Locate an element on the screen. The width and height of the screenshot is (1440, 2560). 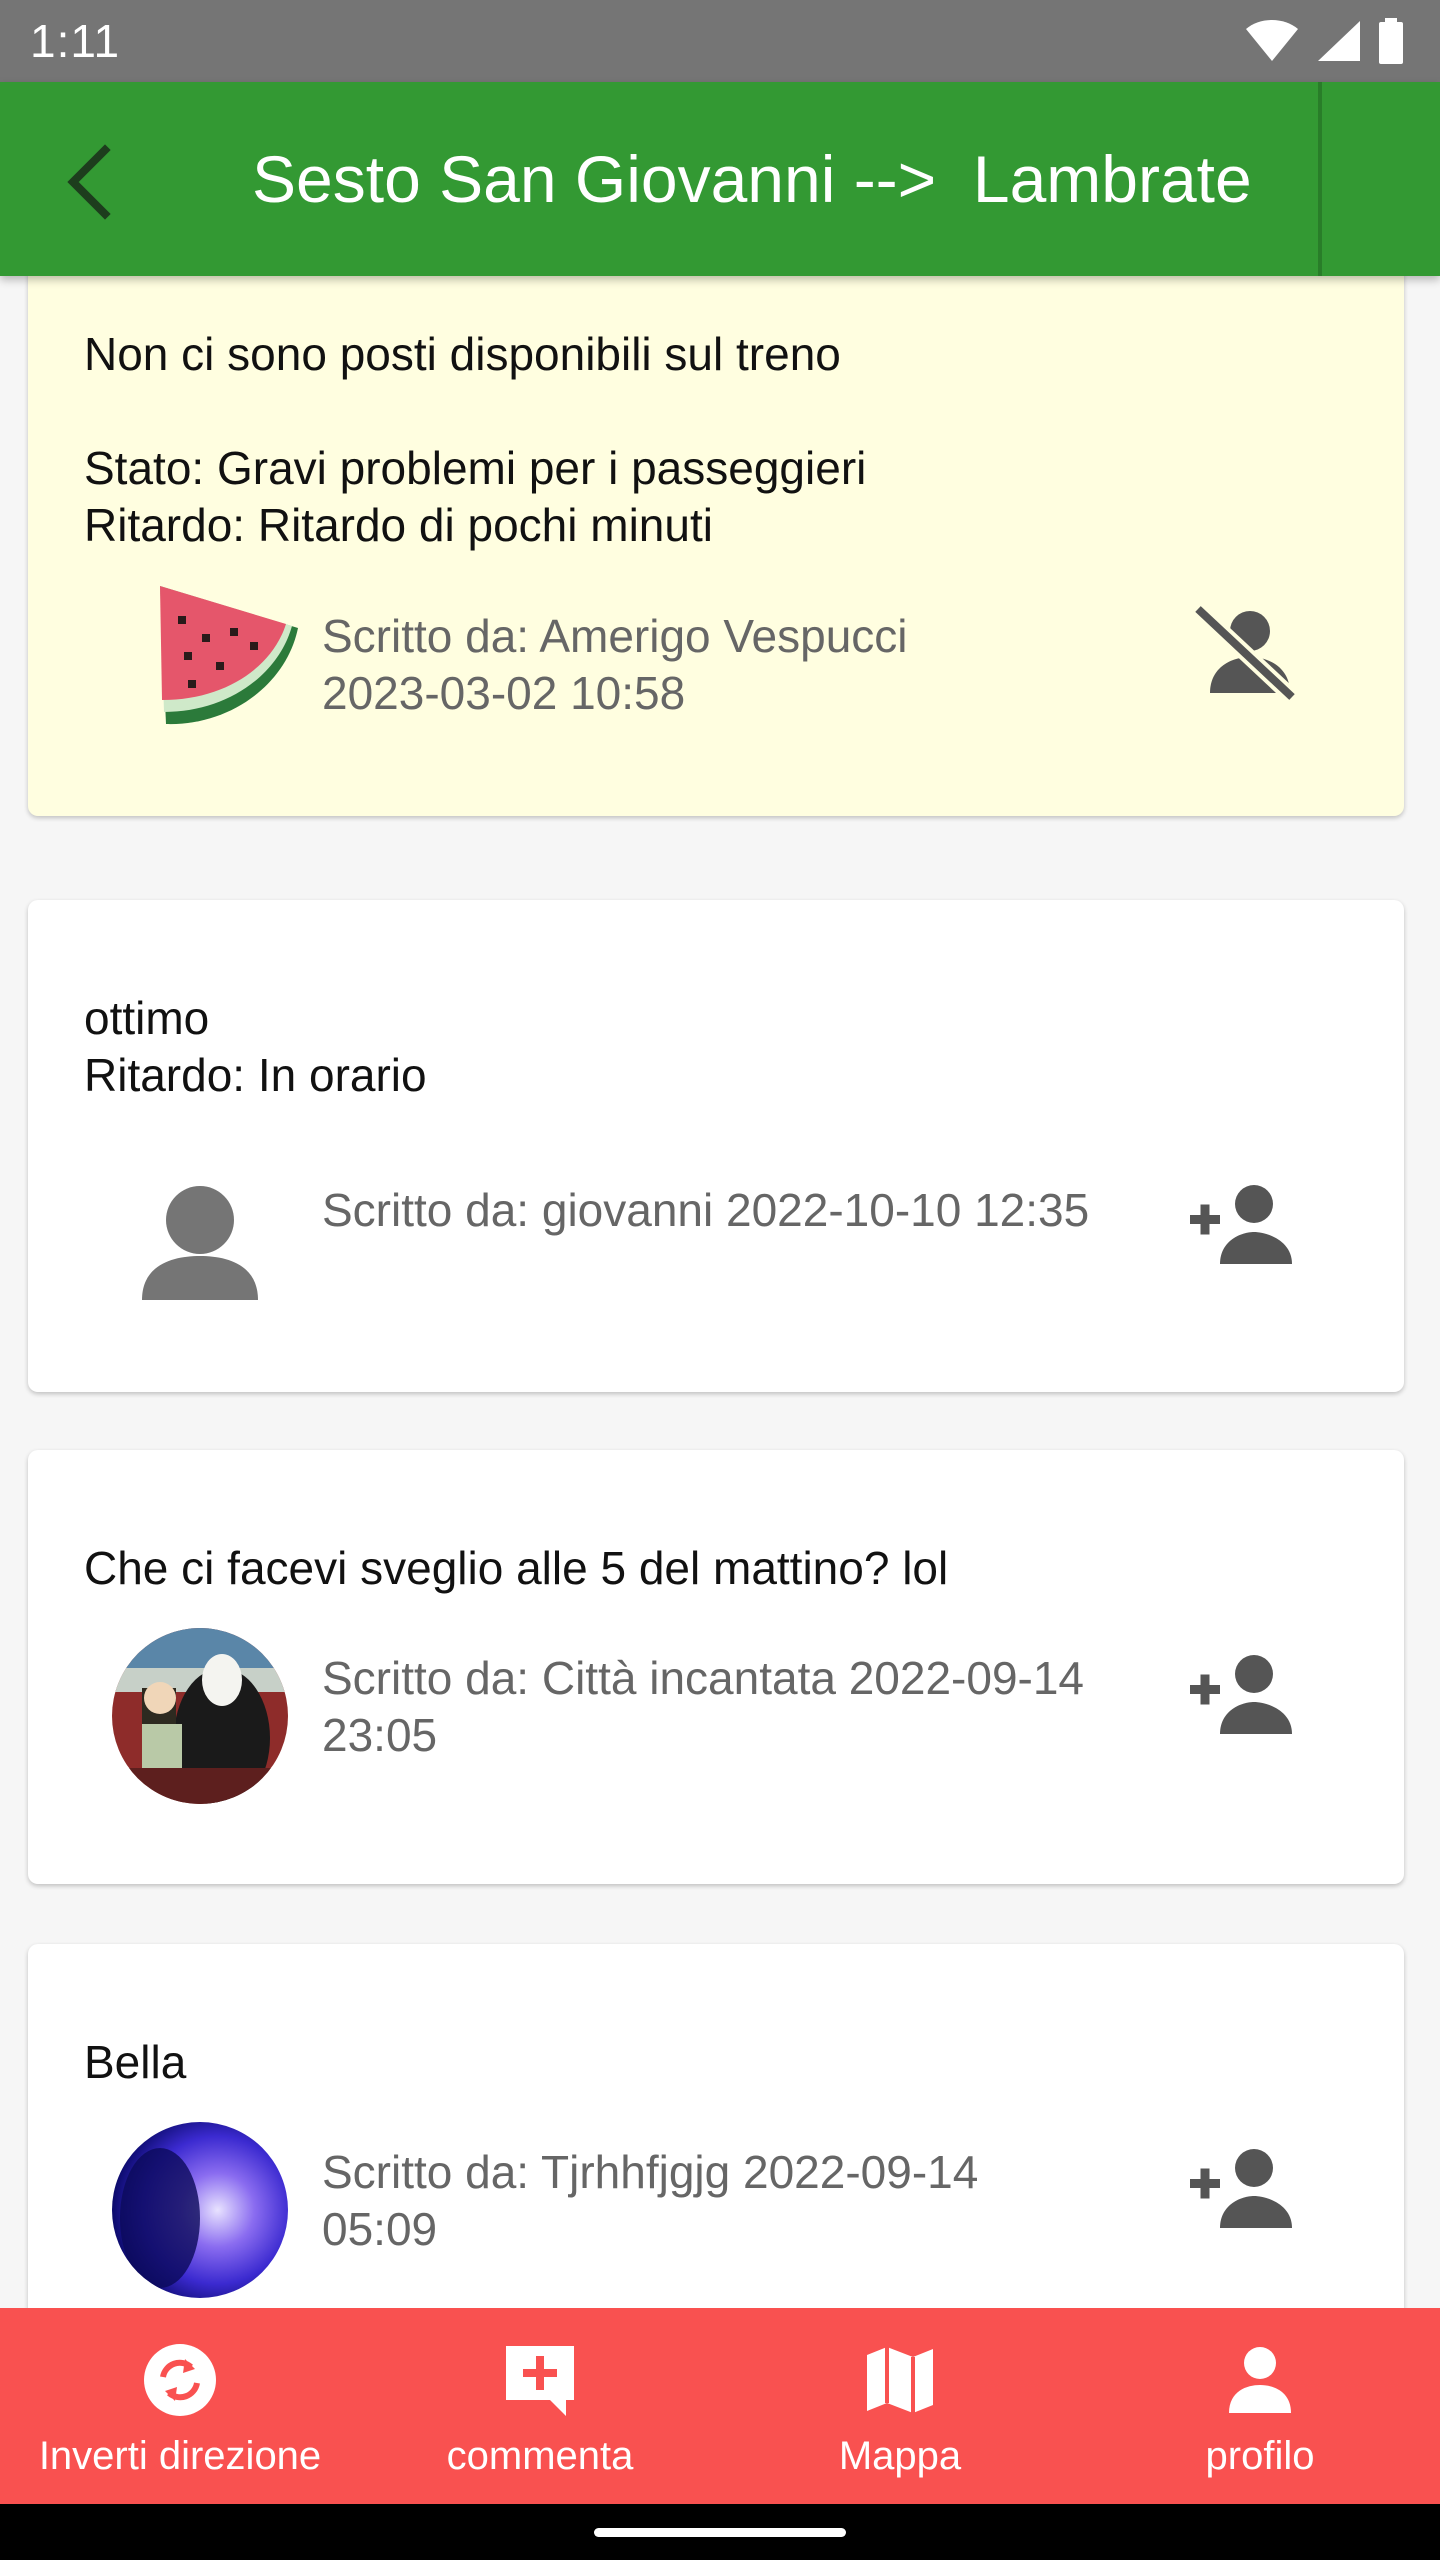
status-bar: 1:11 is located at coordinates (720, 41).